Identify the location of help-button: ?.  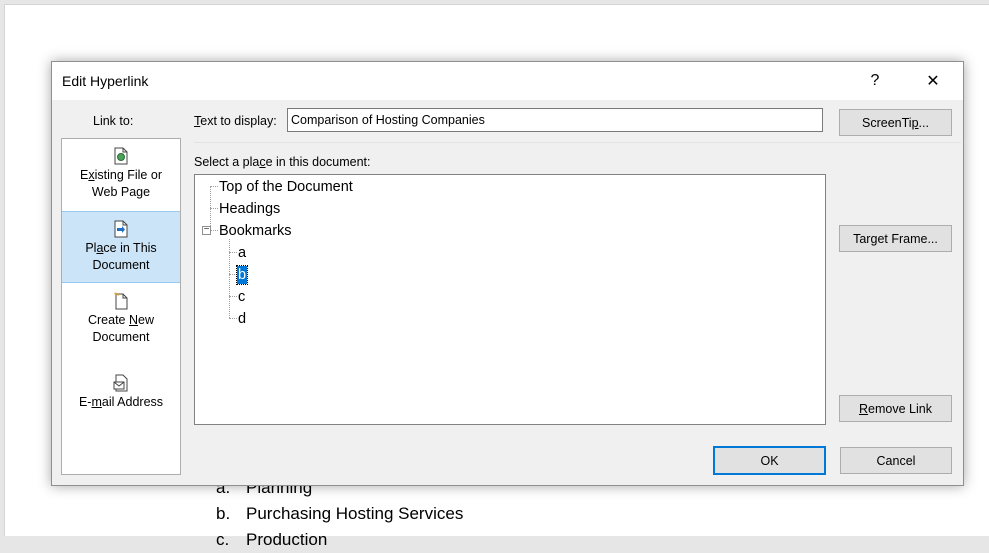
(875, 81).